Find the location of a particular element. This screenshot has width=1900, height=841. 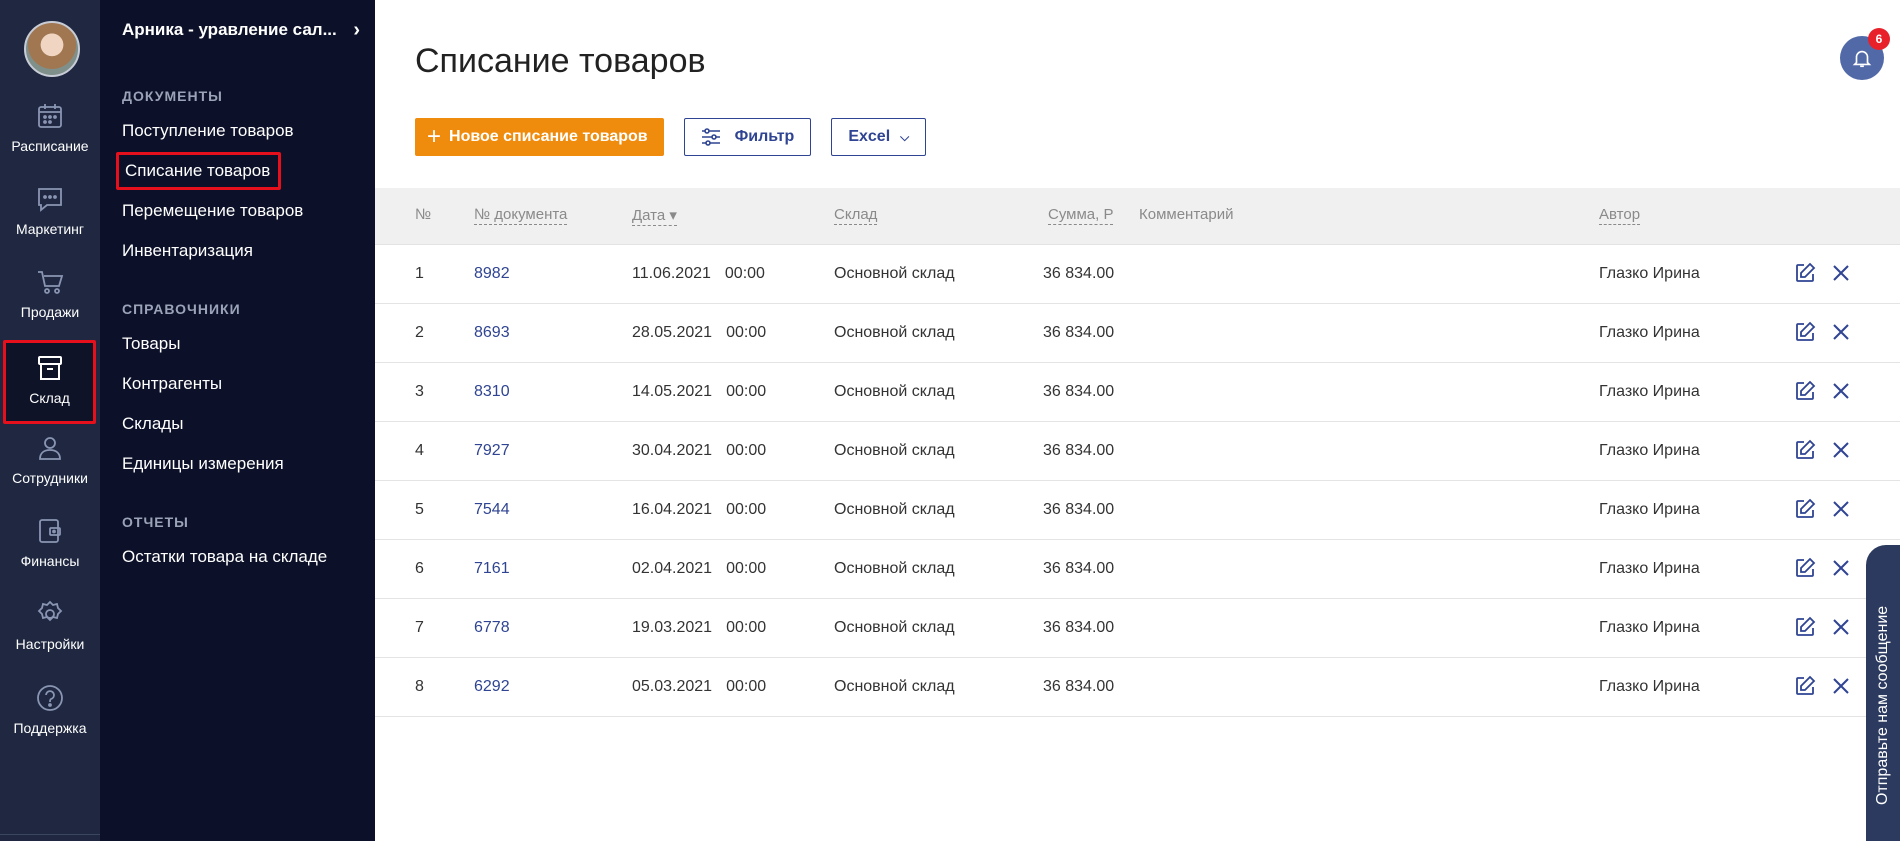

header-author: Автор is located at coordinates (1620, 215).